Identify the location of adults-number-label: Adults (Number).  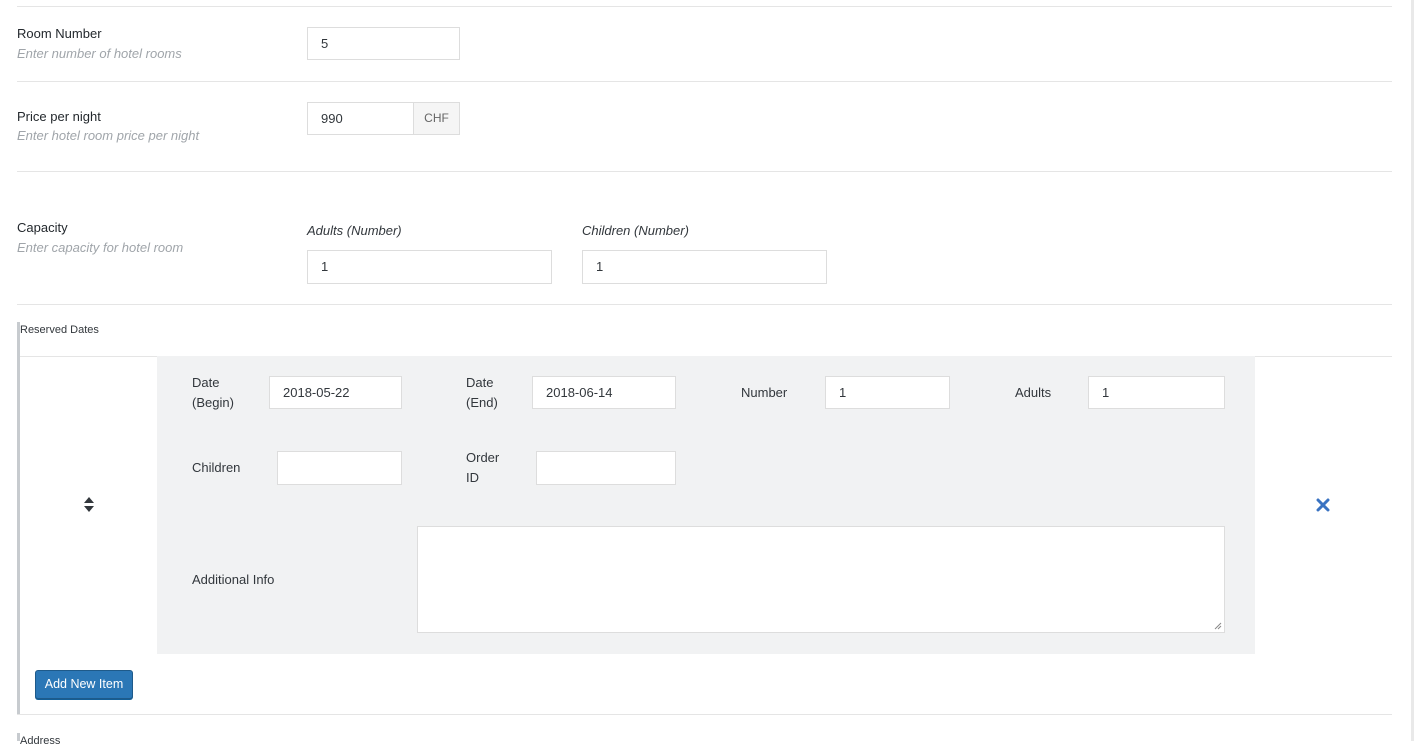
(354, 230).